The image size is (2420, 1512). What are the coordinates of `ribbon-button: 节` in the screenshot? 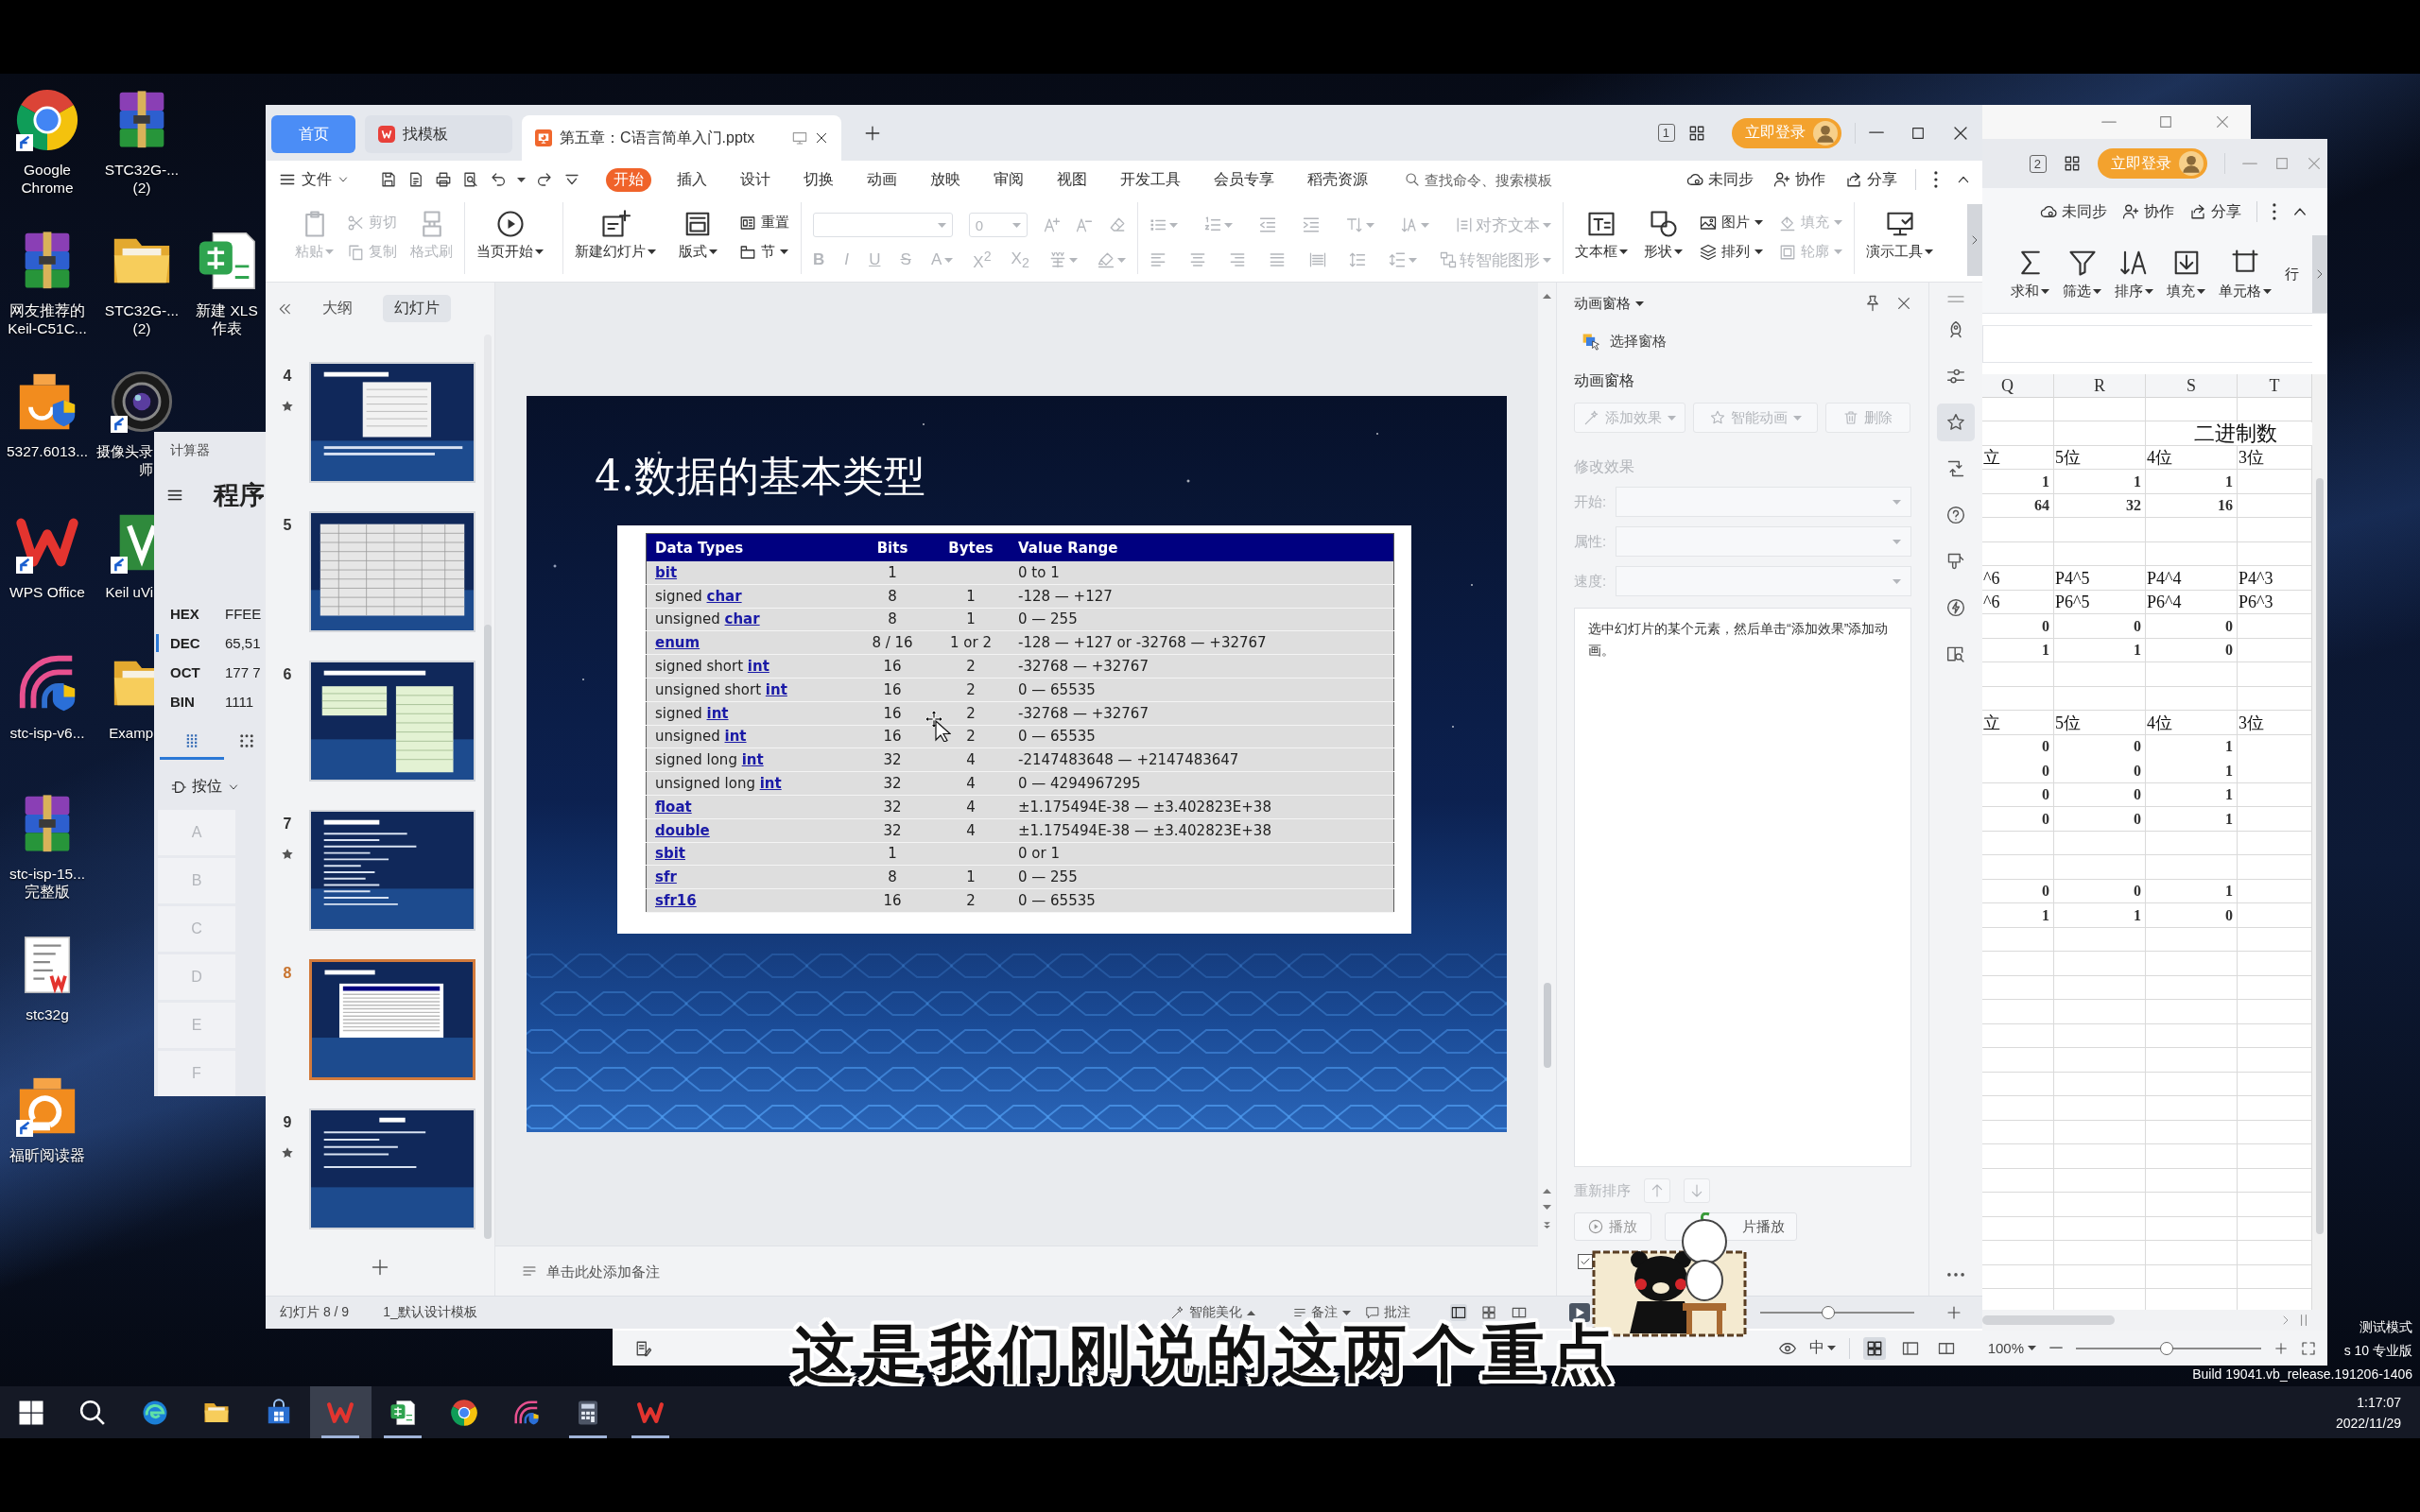 It's located at (764, 252).